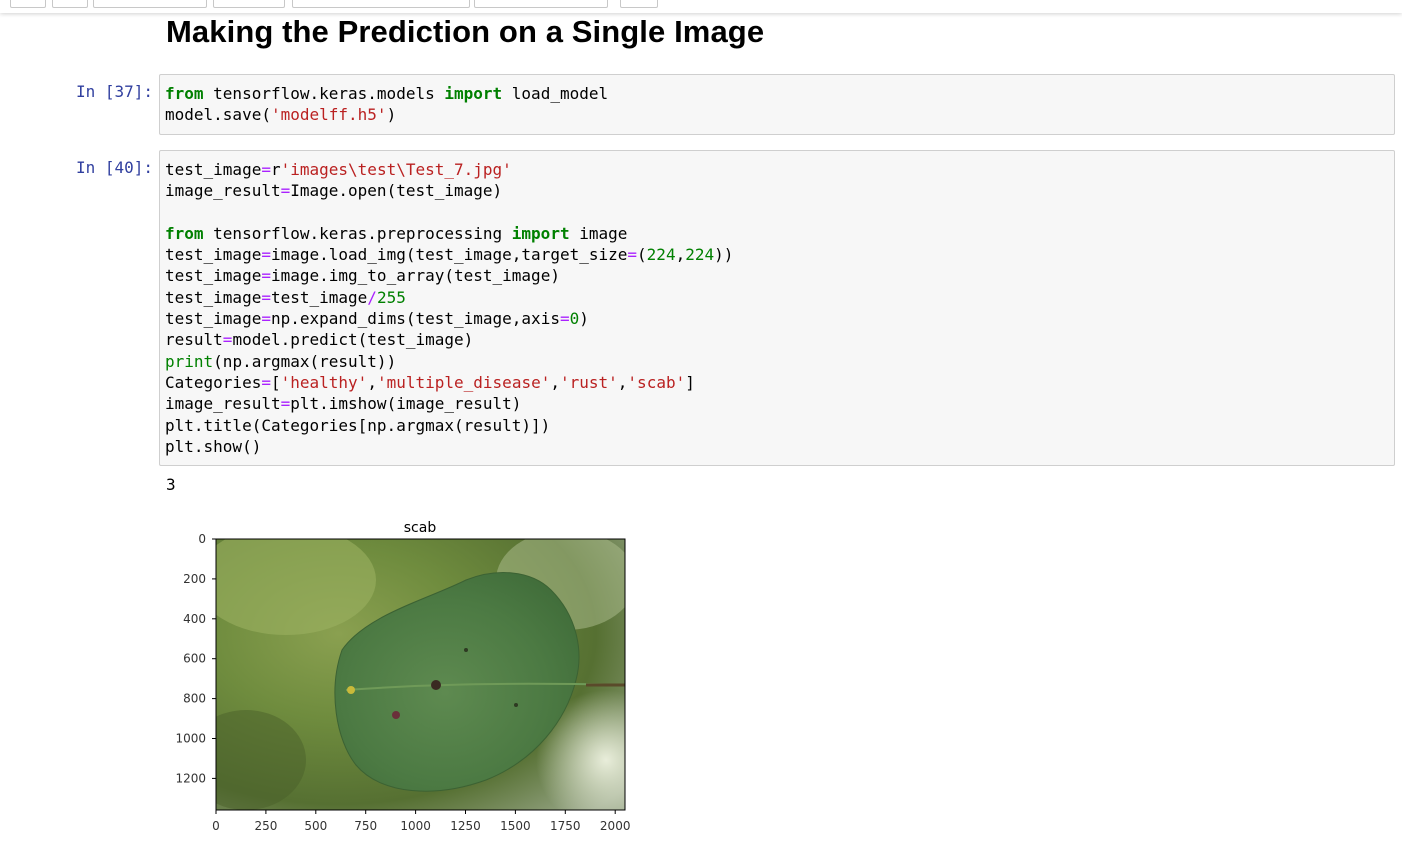  Describe the element at coordinates (285, 297) in the screenshot. I see `code-line: test_image=test_image/255` at that location.